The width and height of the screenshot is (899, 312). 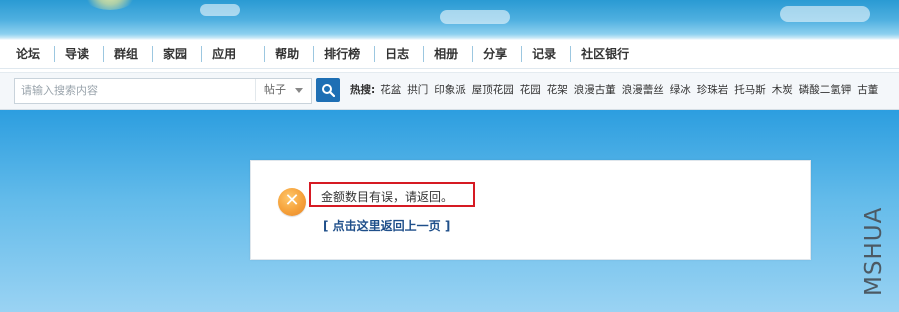 I want to click on search-field-wrap: 帖子, so click(x=163, y=91).